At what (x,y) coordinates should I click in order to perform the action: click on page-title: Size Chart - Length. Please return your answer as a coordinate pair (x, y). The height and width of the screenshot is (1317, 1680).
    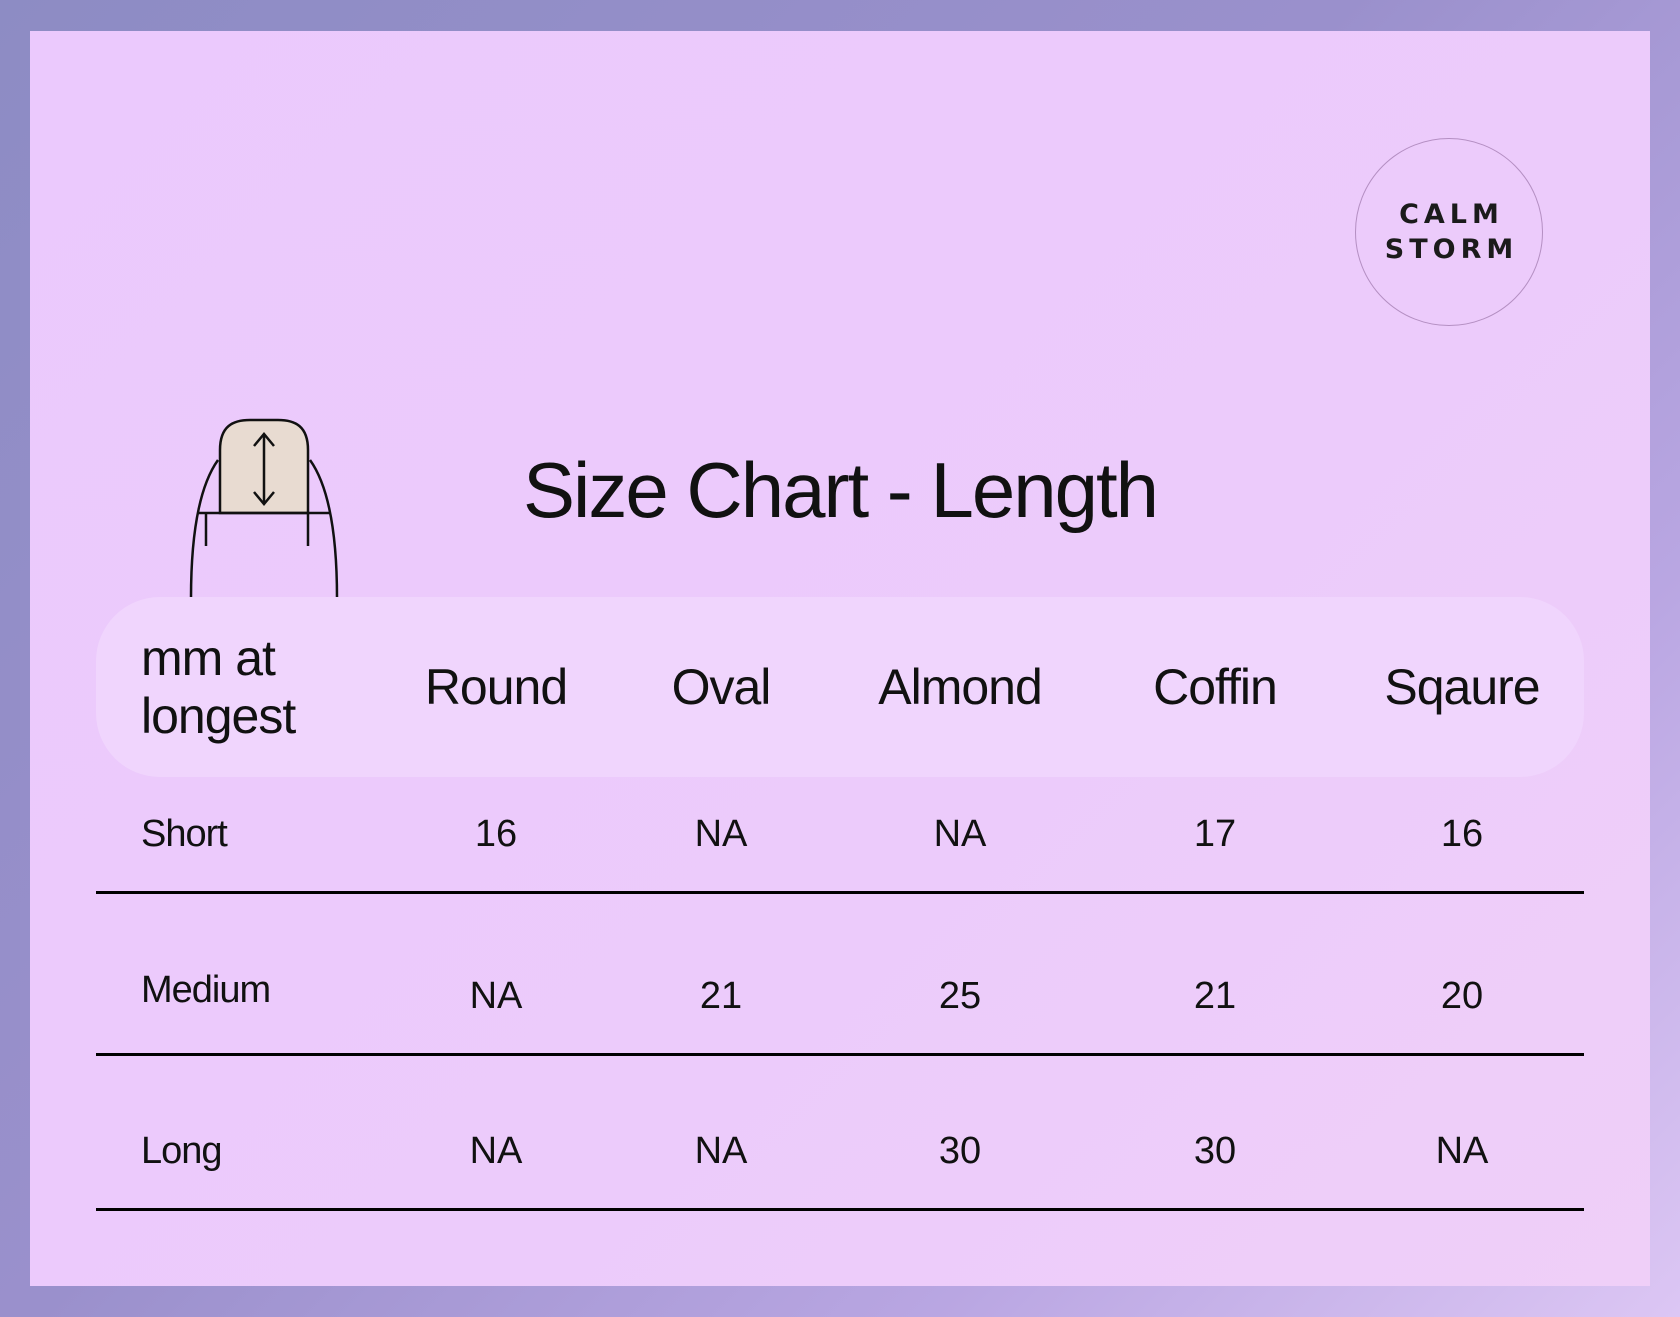
    Looking at the image, I should click on (840, 490).